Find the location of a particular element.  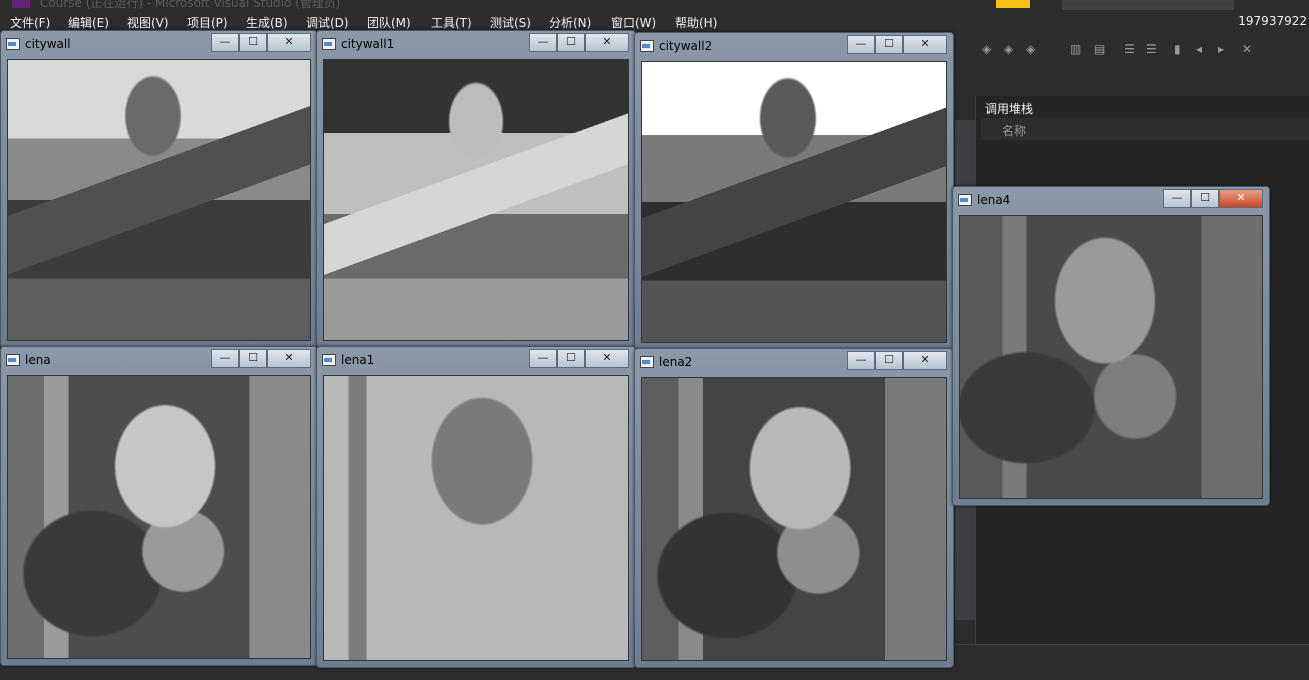

quick-launch-input is located at coordinates (1148, 5).